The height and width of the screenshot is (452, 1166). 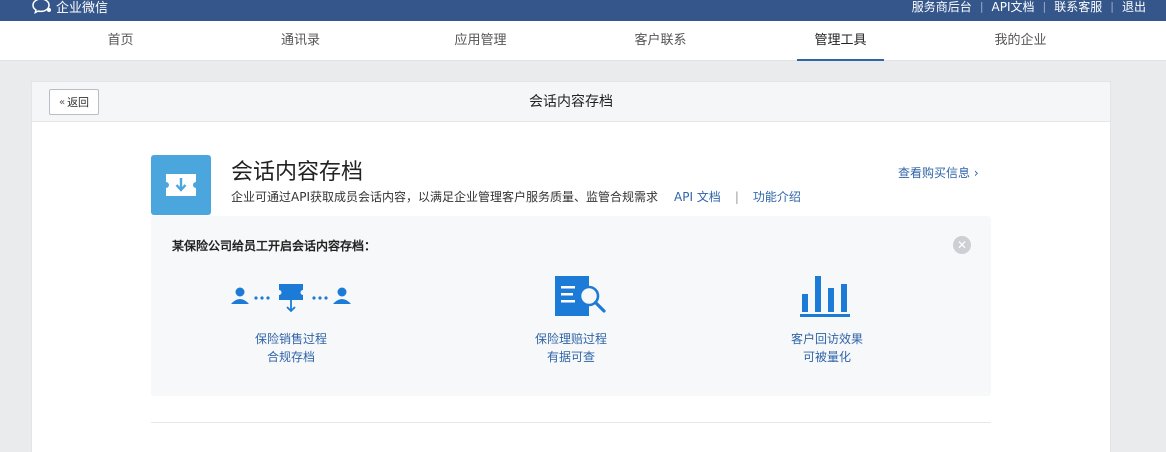 What do you see at coordinates (570, 357) in the screenshot?
I see `case-label-line2: 有据可查` at bounding box center [570, 357].